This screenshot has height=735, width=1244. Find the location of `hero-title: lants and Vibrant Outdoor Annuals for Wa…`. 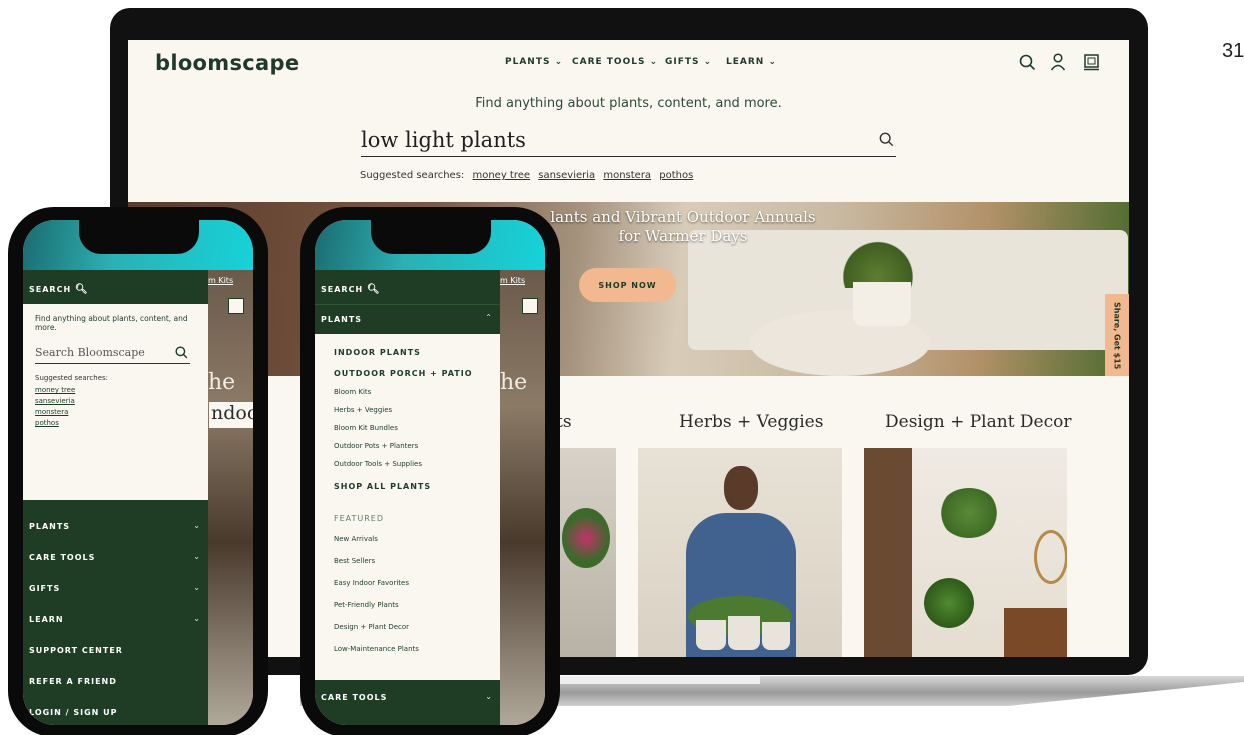

hero-title: lants and Vibrant Outdoor Annuals for Wa… is located at coordinates (683, 226).